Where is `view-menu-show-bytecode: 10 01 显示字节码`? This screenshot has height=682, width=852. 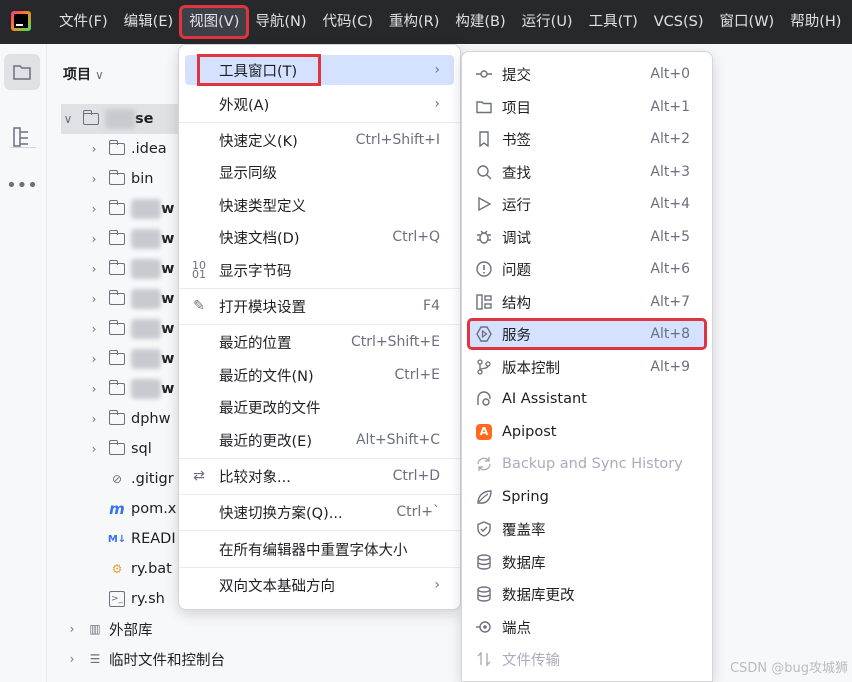
view-menu-show-bytecode: 10 01 显示字节码 is located at coordinates (319, 270).